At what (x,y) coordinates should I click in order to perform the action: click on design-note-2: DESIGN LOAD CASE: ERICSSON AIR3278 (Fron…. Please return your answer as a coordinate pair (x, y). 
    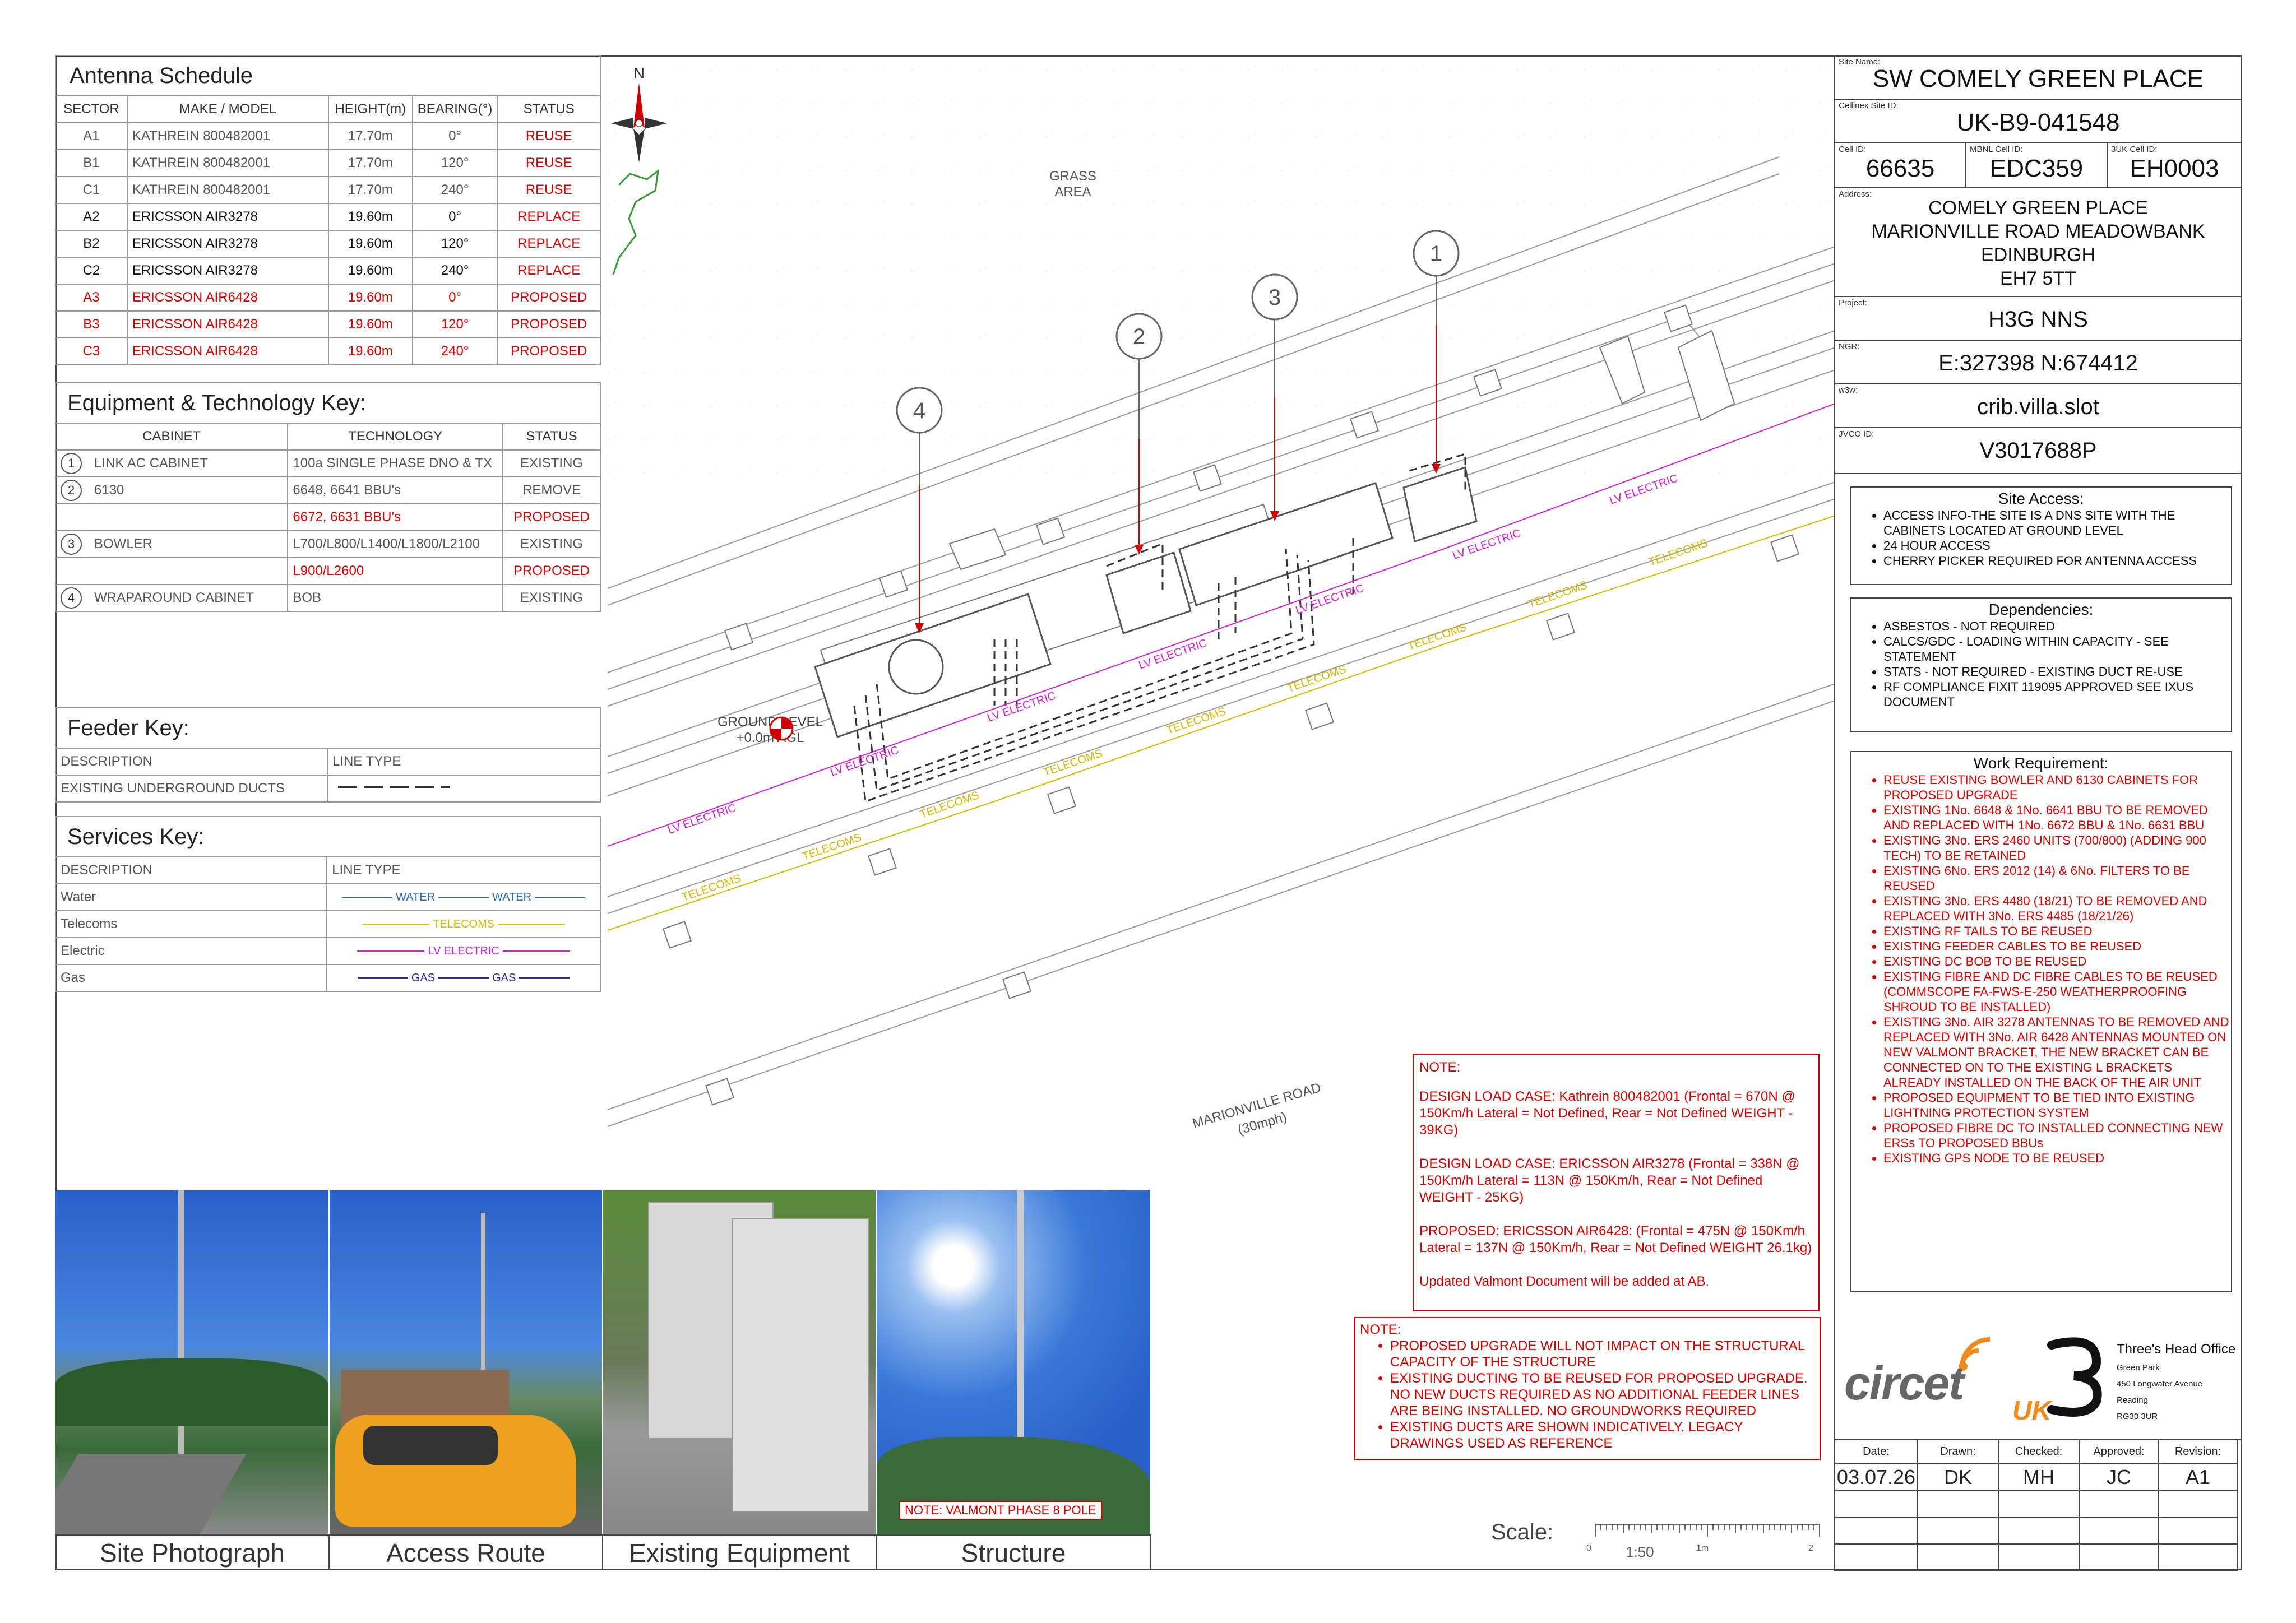
    Looking at the image, I should click on (1609, 1180).